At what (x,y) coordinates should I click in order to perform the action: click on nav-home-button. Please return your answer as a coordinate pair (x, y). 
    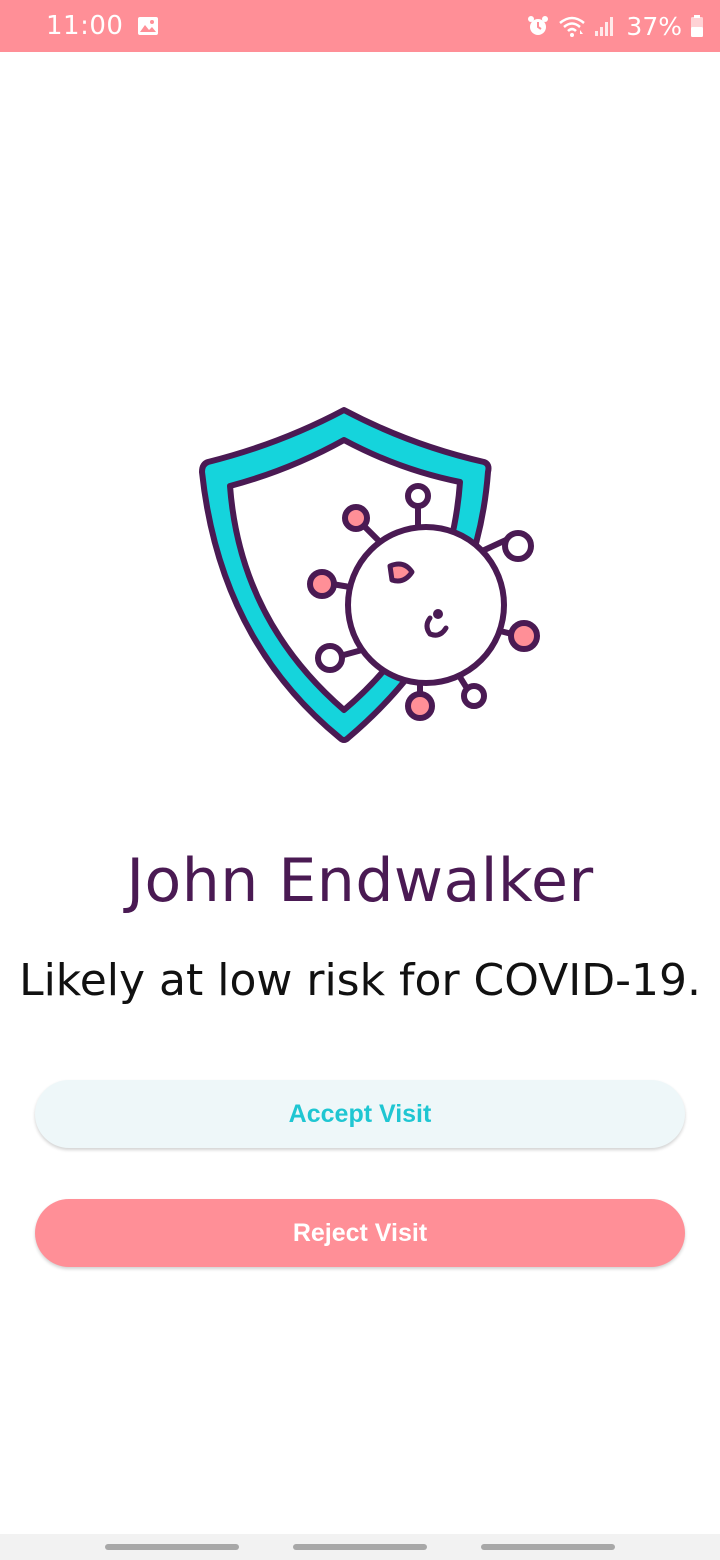
    Looking at the image, I should click on (360, 1547).